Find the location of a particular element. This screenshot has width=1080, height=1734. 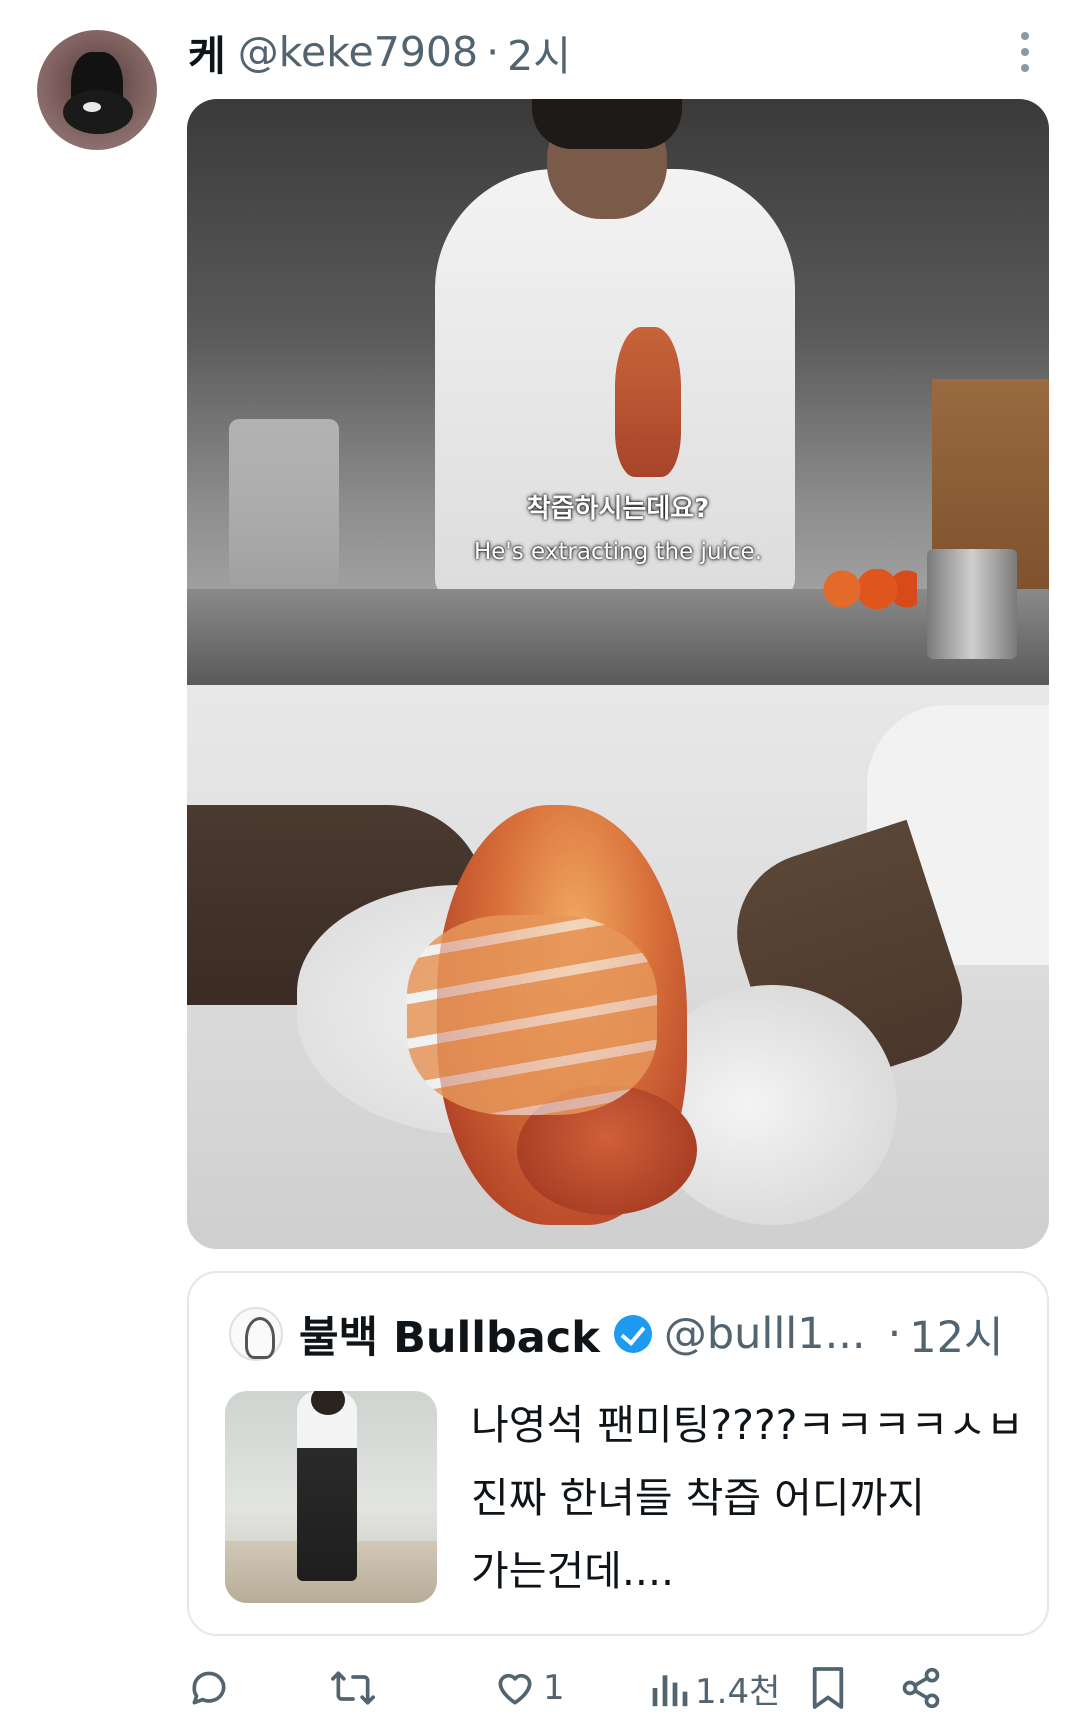

like-count: 1 is located at coordinates (554, 1688).